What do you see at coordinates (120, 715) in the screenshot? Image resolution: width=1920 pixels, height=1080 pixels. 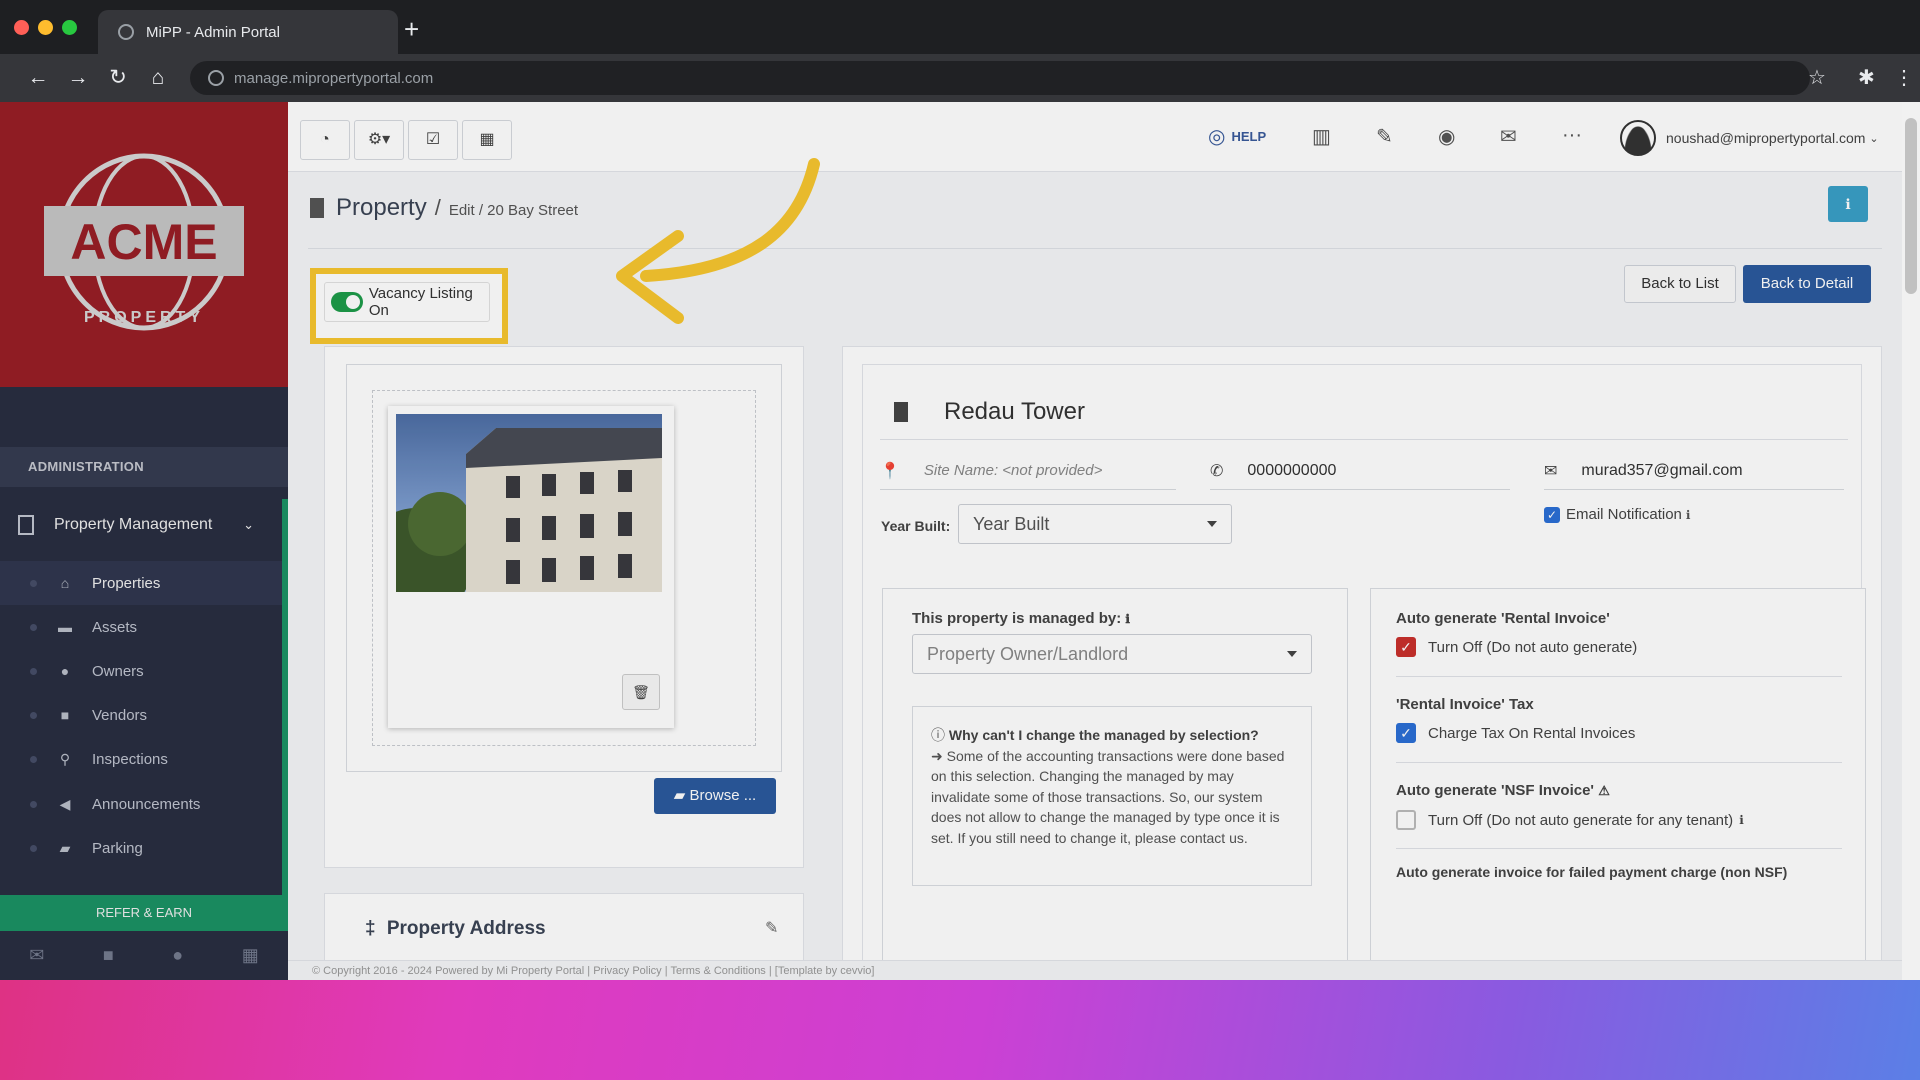 I see `sidebar-item-label: Vendors` at bounding box center [120, 715].